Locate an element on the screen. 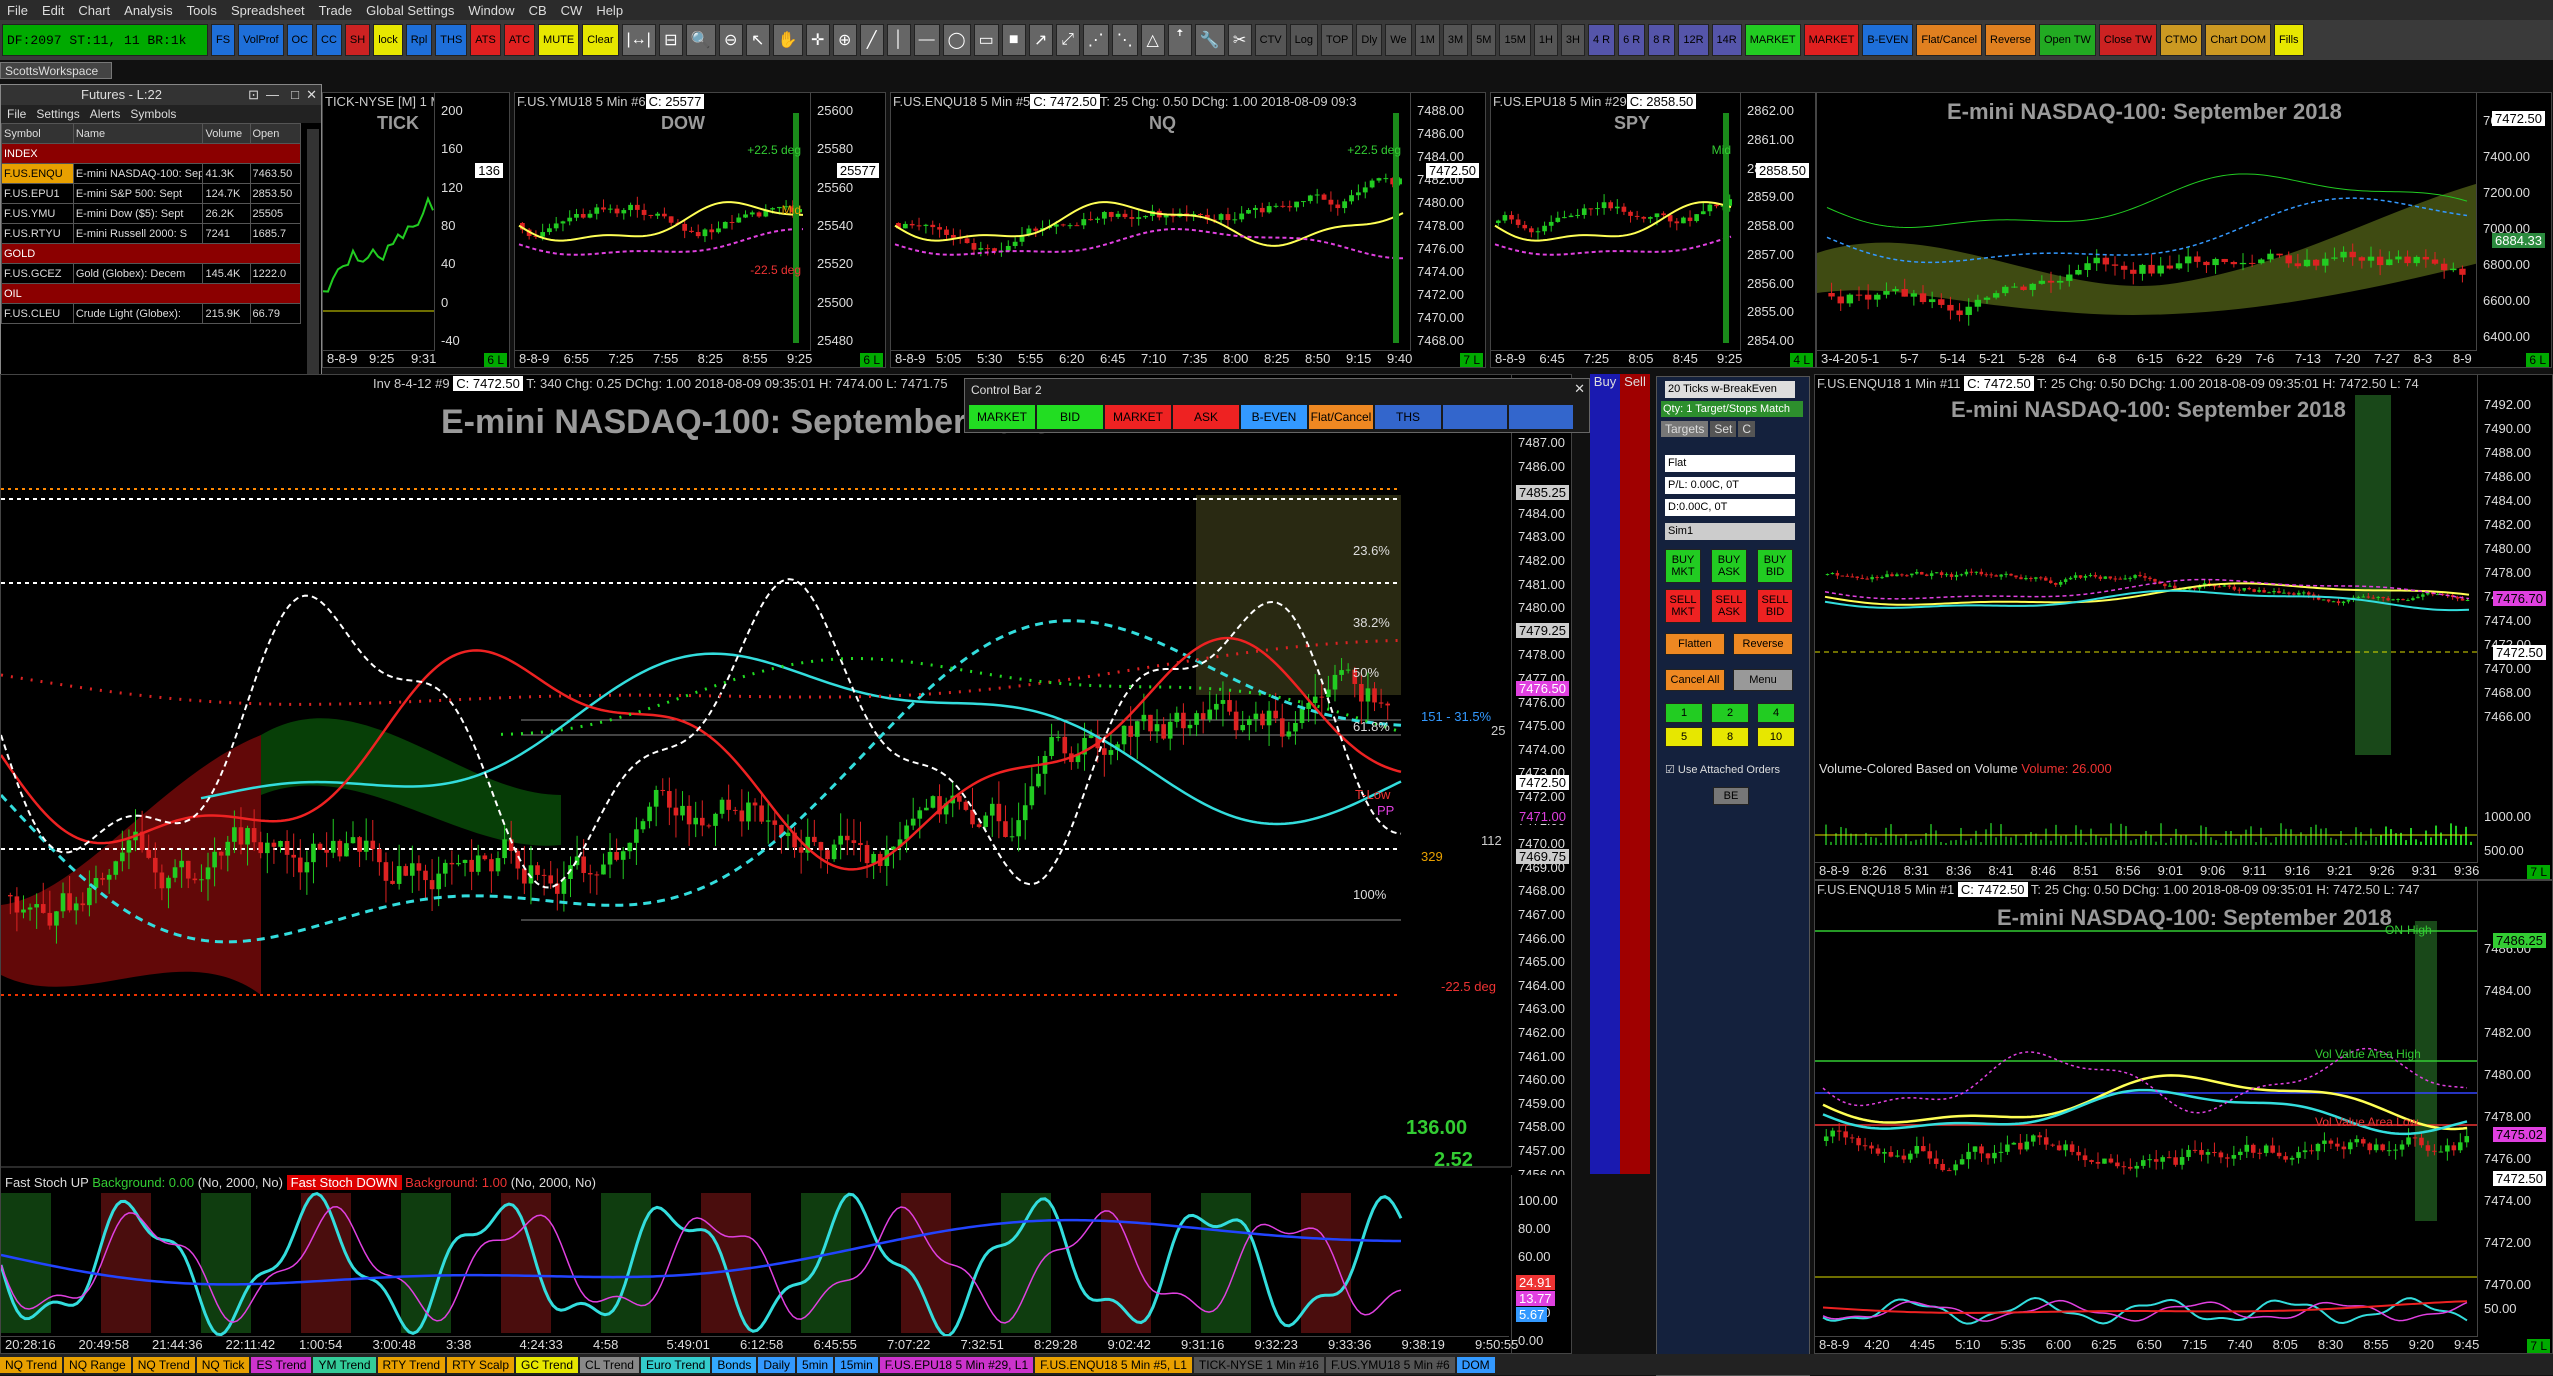 The image size is (2553, 1376). quote-column-header: Symbol is located at coordinates (37, 133).